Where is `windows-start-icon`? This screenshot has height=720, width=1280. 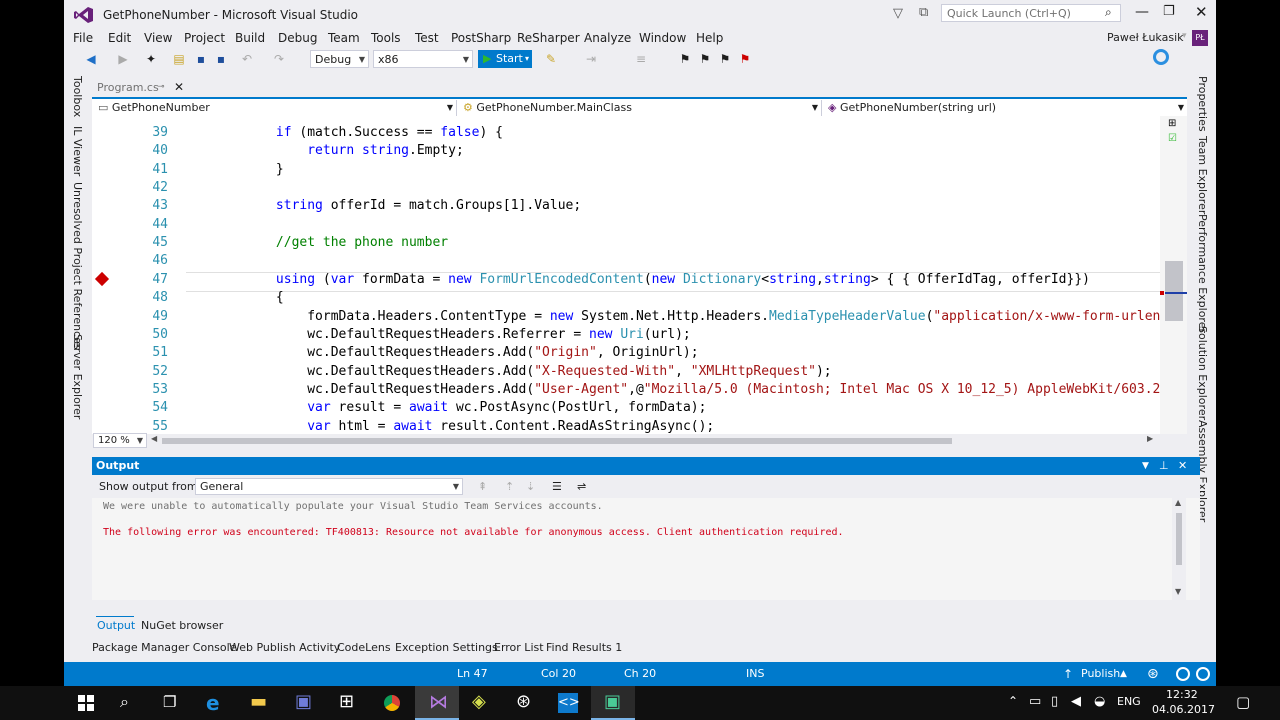
windows-start-icon is located at coordinates (86, 703).